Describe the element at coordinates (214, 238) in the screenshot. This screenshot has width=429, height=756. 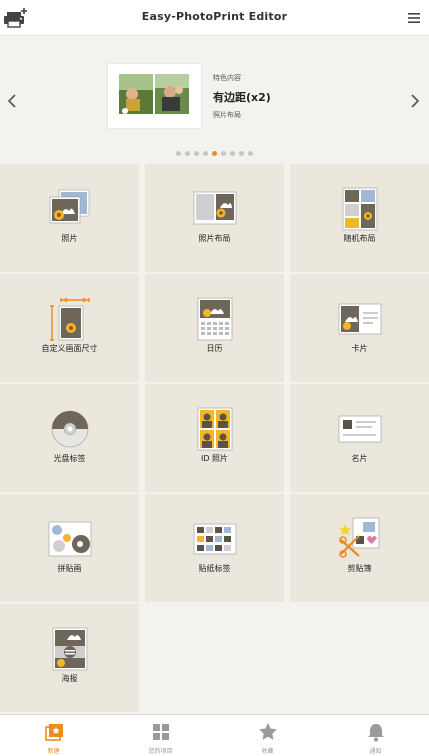
I see `tile-label: 照片布局` at that location.